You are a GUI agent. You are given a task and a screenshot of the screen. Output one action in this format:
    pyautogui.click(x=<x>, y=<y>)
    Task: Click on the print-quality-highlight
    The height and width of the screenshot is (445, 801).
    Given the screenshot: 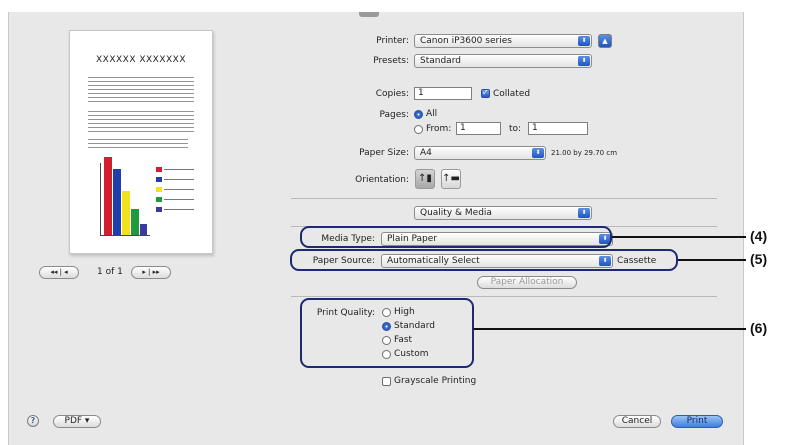 What is the action you would take?
    pyautogui.click(x=387, y=333)
    